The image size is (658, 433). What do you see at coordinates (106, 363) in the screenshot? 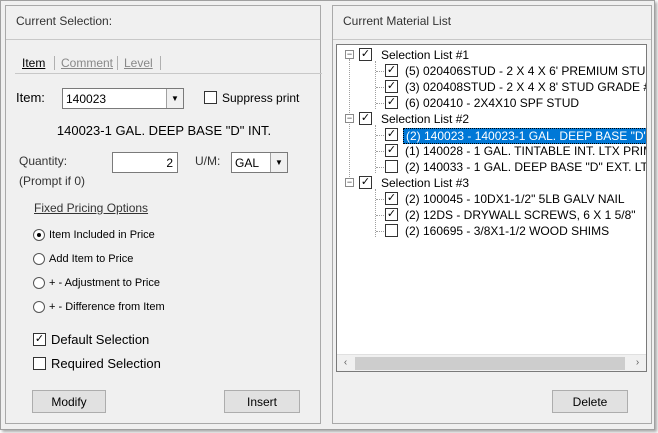
I see `required-selection-label: Required Selection` at bounding box center [106, 363].